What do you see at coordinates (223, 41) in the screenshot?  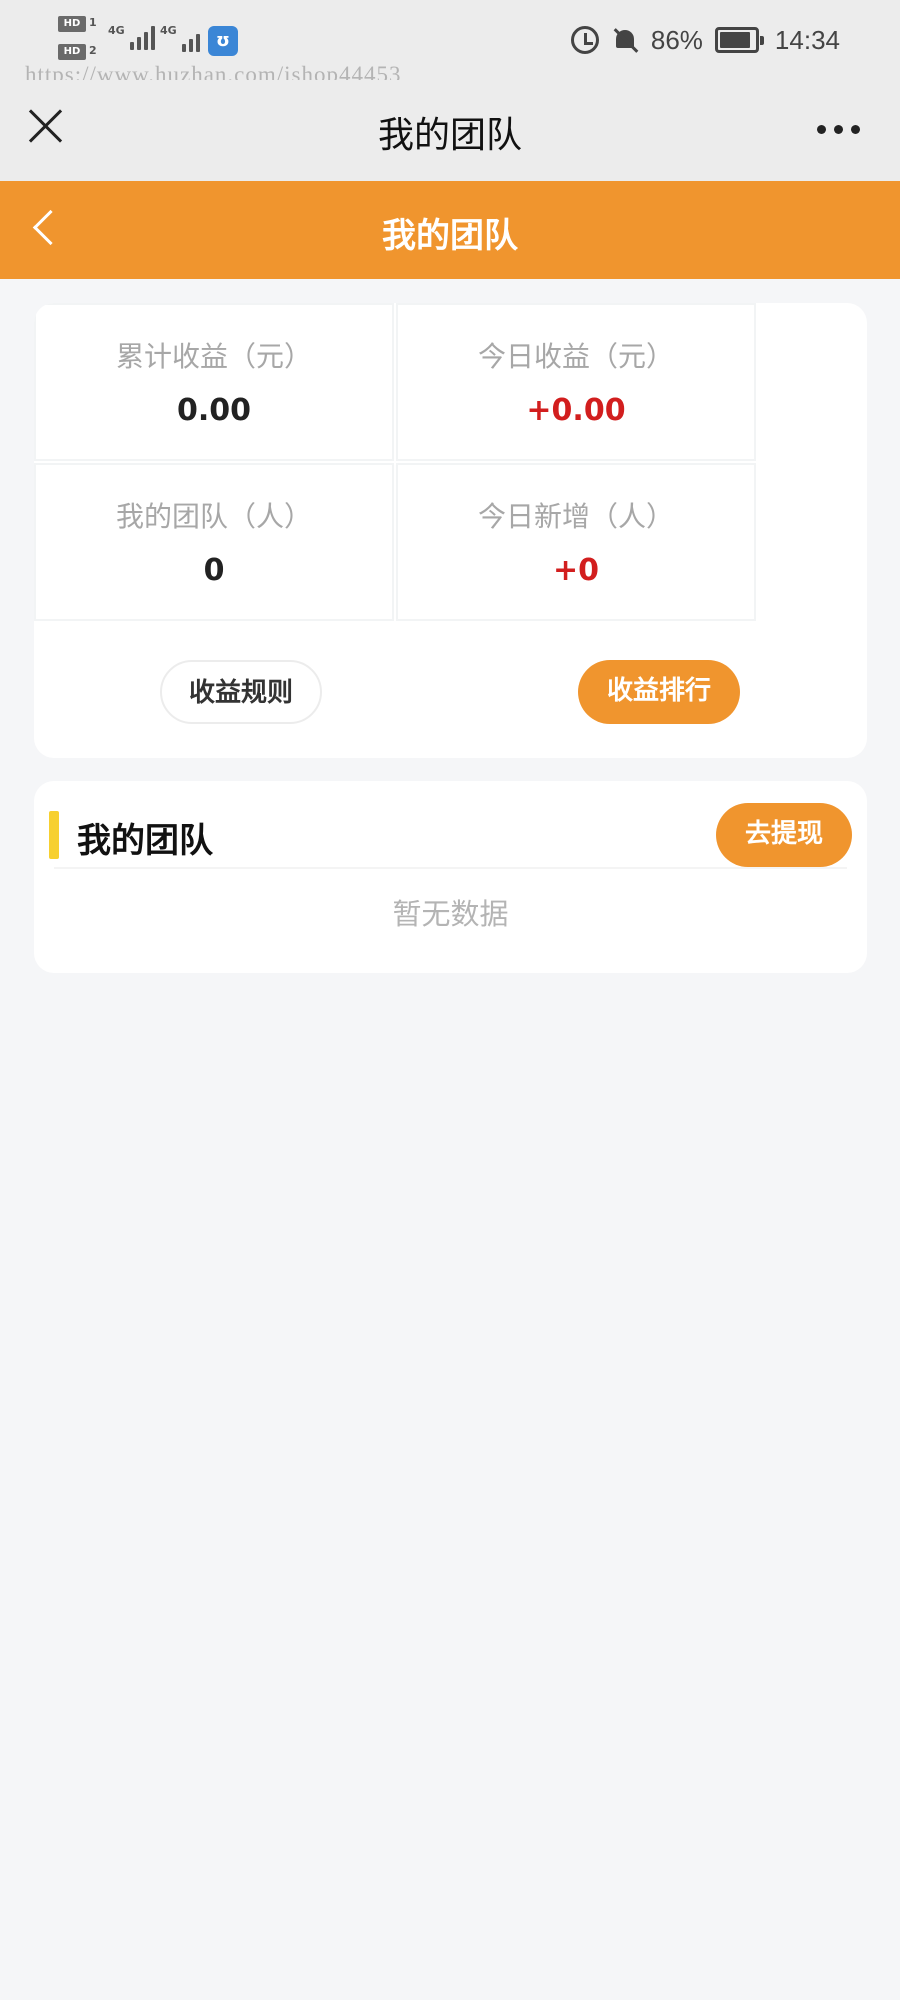 I see `app-notification-icon: ʊ` at bounding box center [223, 41].